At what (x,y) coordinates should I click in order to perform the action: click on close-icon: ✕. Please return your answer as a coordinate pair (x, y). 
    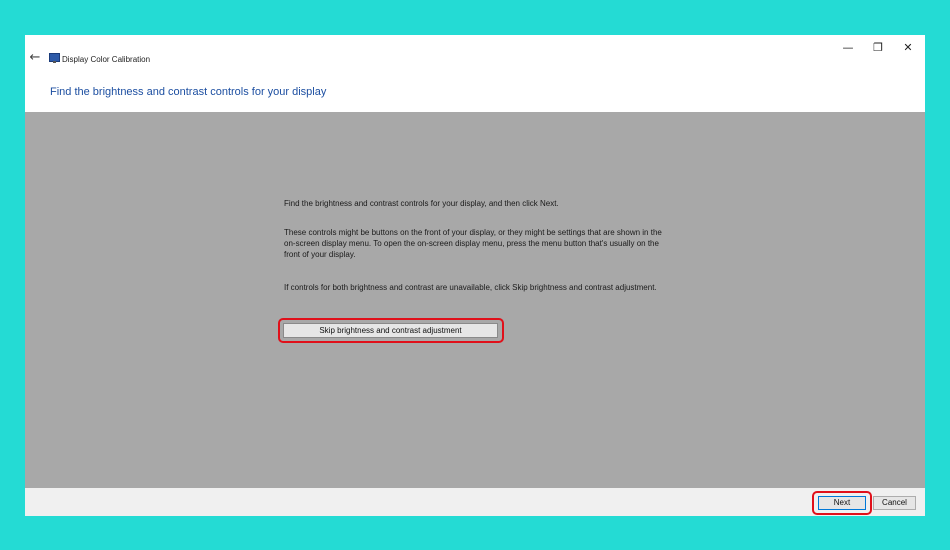
    Looking at the image, I should click on (908, 48).